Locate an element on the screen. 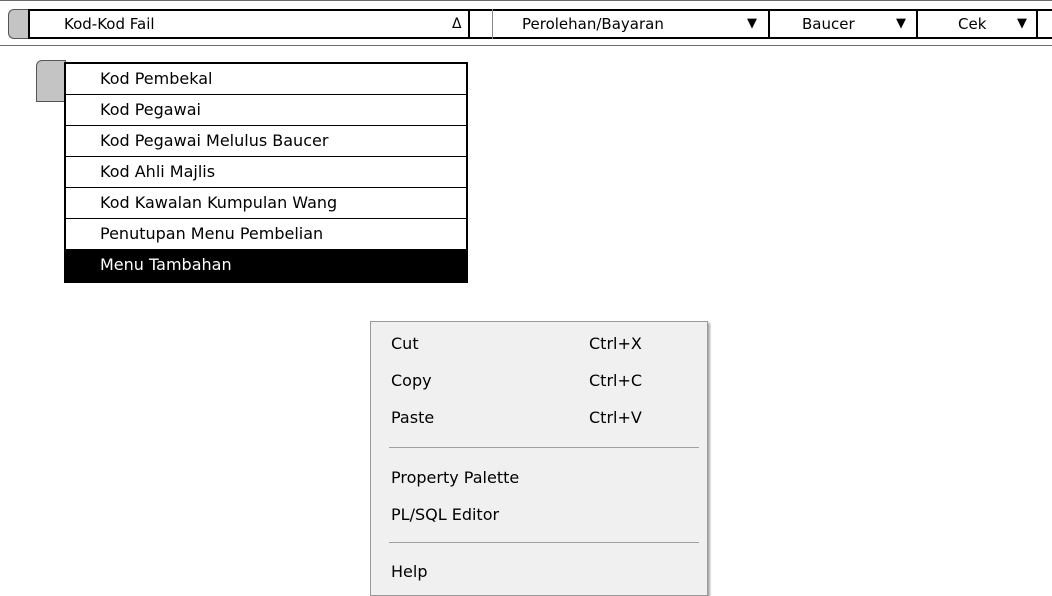  shortcut-label: Ctrl+V is located at coordinates (615, 417).